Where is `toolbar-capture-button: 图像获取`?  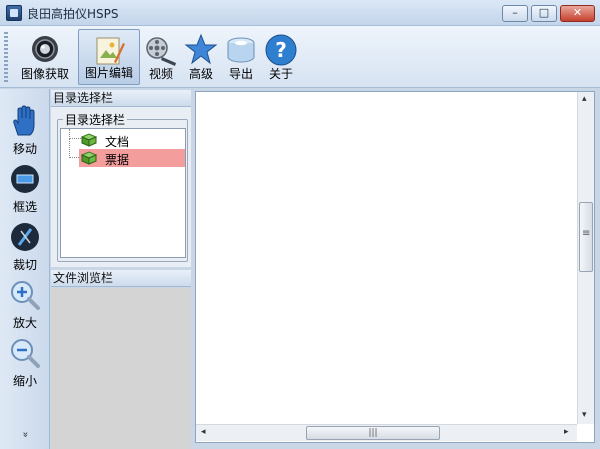 toolbar-capture-button: 图像获取 is located at coordinates (45, 57).